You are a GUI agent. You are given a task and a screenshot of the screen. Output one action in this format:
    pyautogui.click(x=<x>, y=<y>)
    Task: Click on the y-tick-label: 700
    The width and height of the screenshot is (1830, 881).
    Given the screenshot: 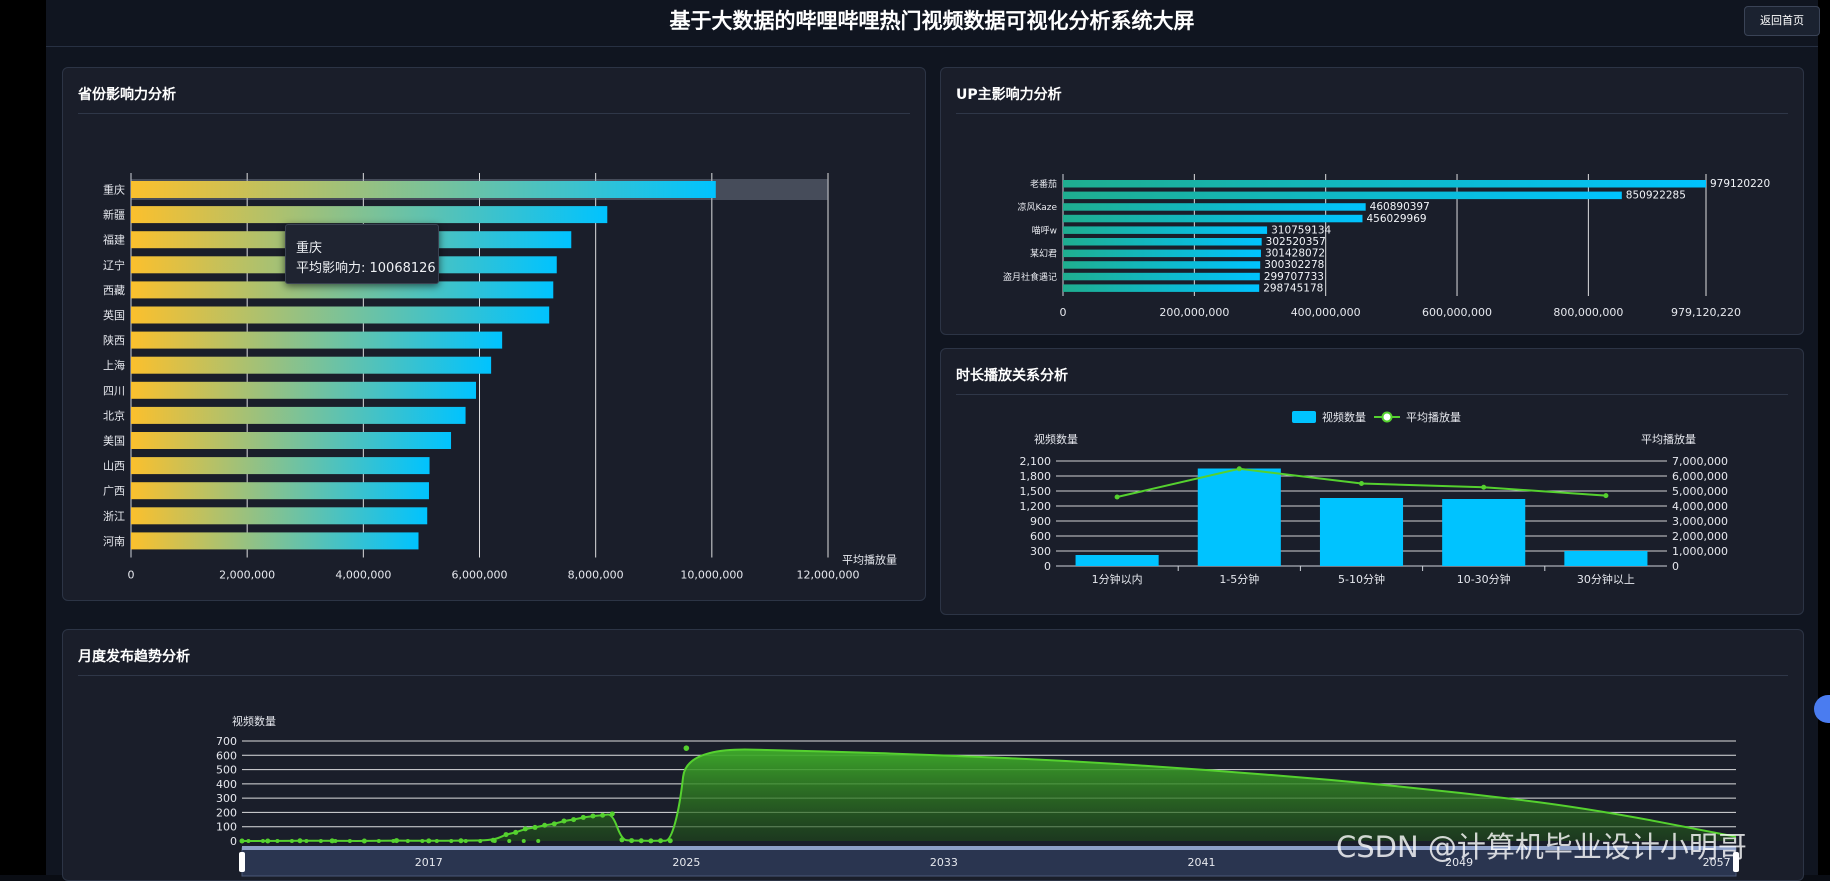 What is the action you would take?
    pyautogui.click(x=226, y=741)
    